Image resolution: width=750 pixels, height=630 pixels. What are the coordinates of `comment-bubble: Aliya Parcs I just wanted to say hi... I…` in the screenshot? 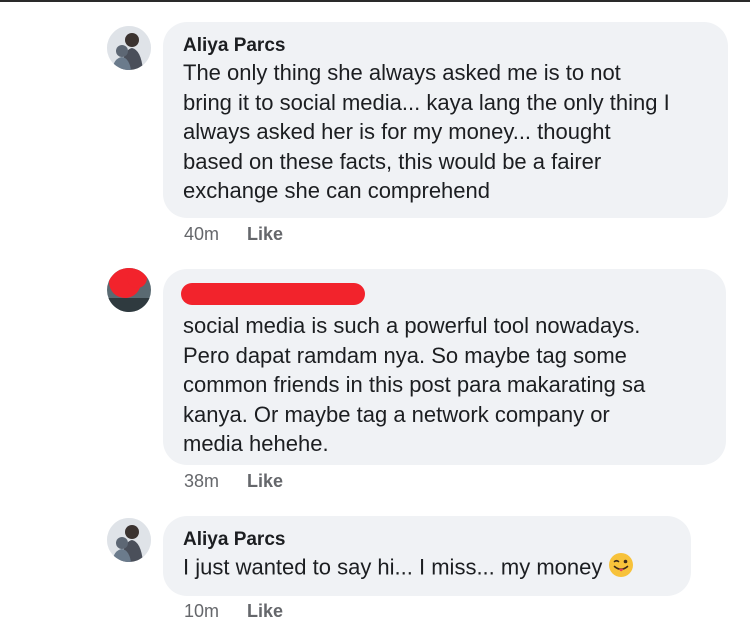 It's located at (427, 556).